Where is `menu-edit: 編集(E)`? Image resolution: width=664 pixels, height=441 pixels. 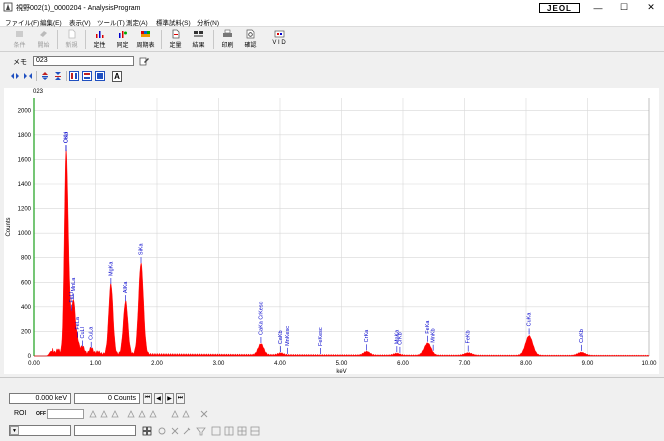 menu-edit: 編集(E) is located at coordinates (51, 22).